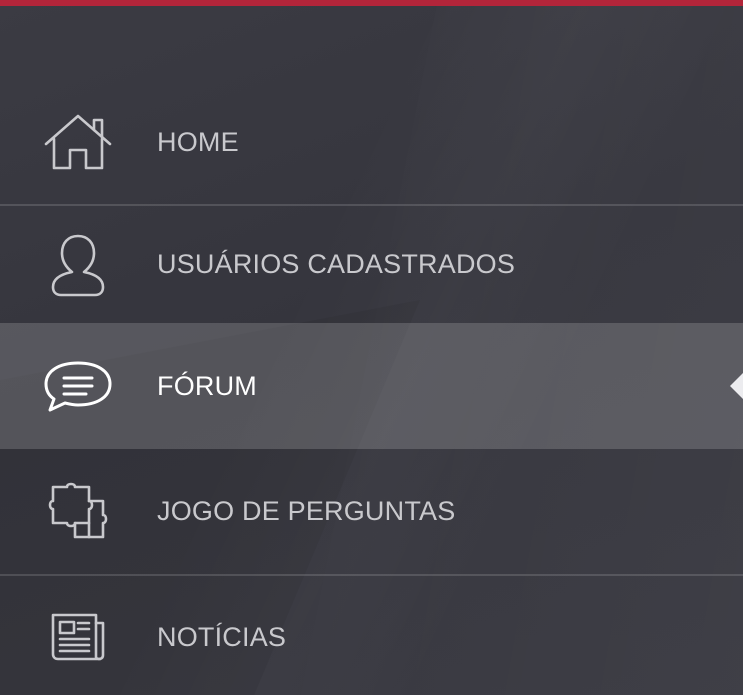  Describe the element at coordinates (78, 265) in the screenshot. I see `user-icon` at that location.